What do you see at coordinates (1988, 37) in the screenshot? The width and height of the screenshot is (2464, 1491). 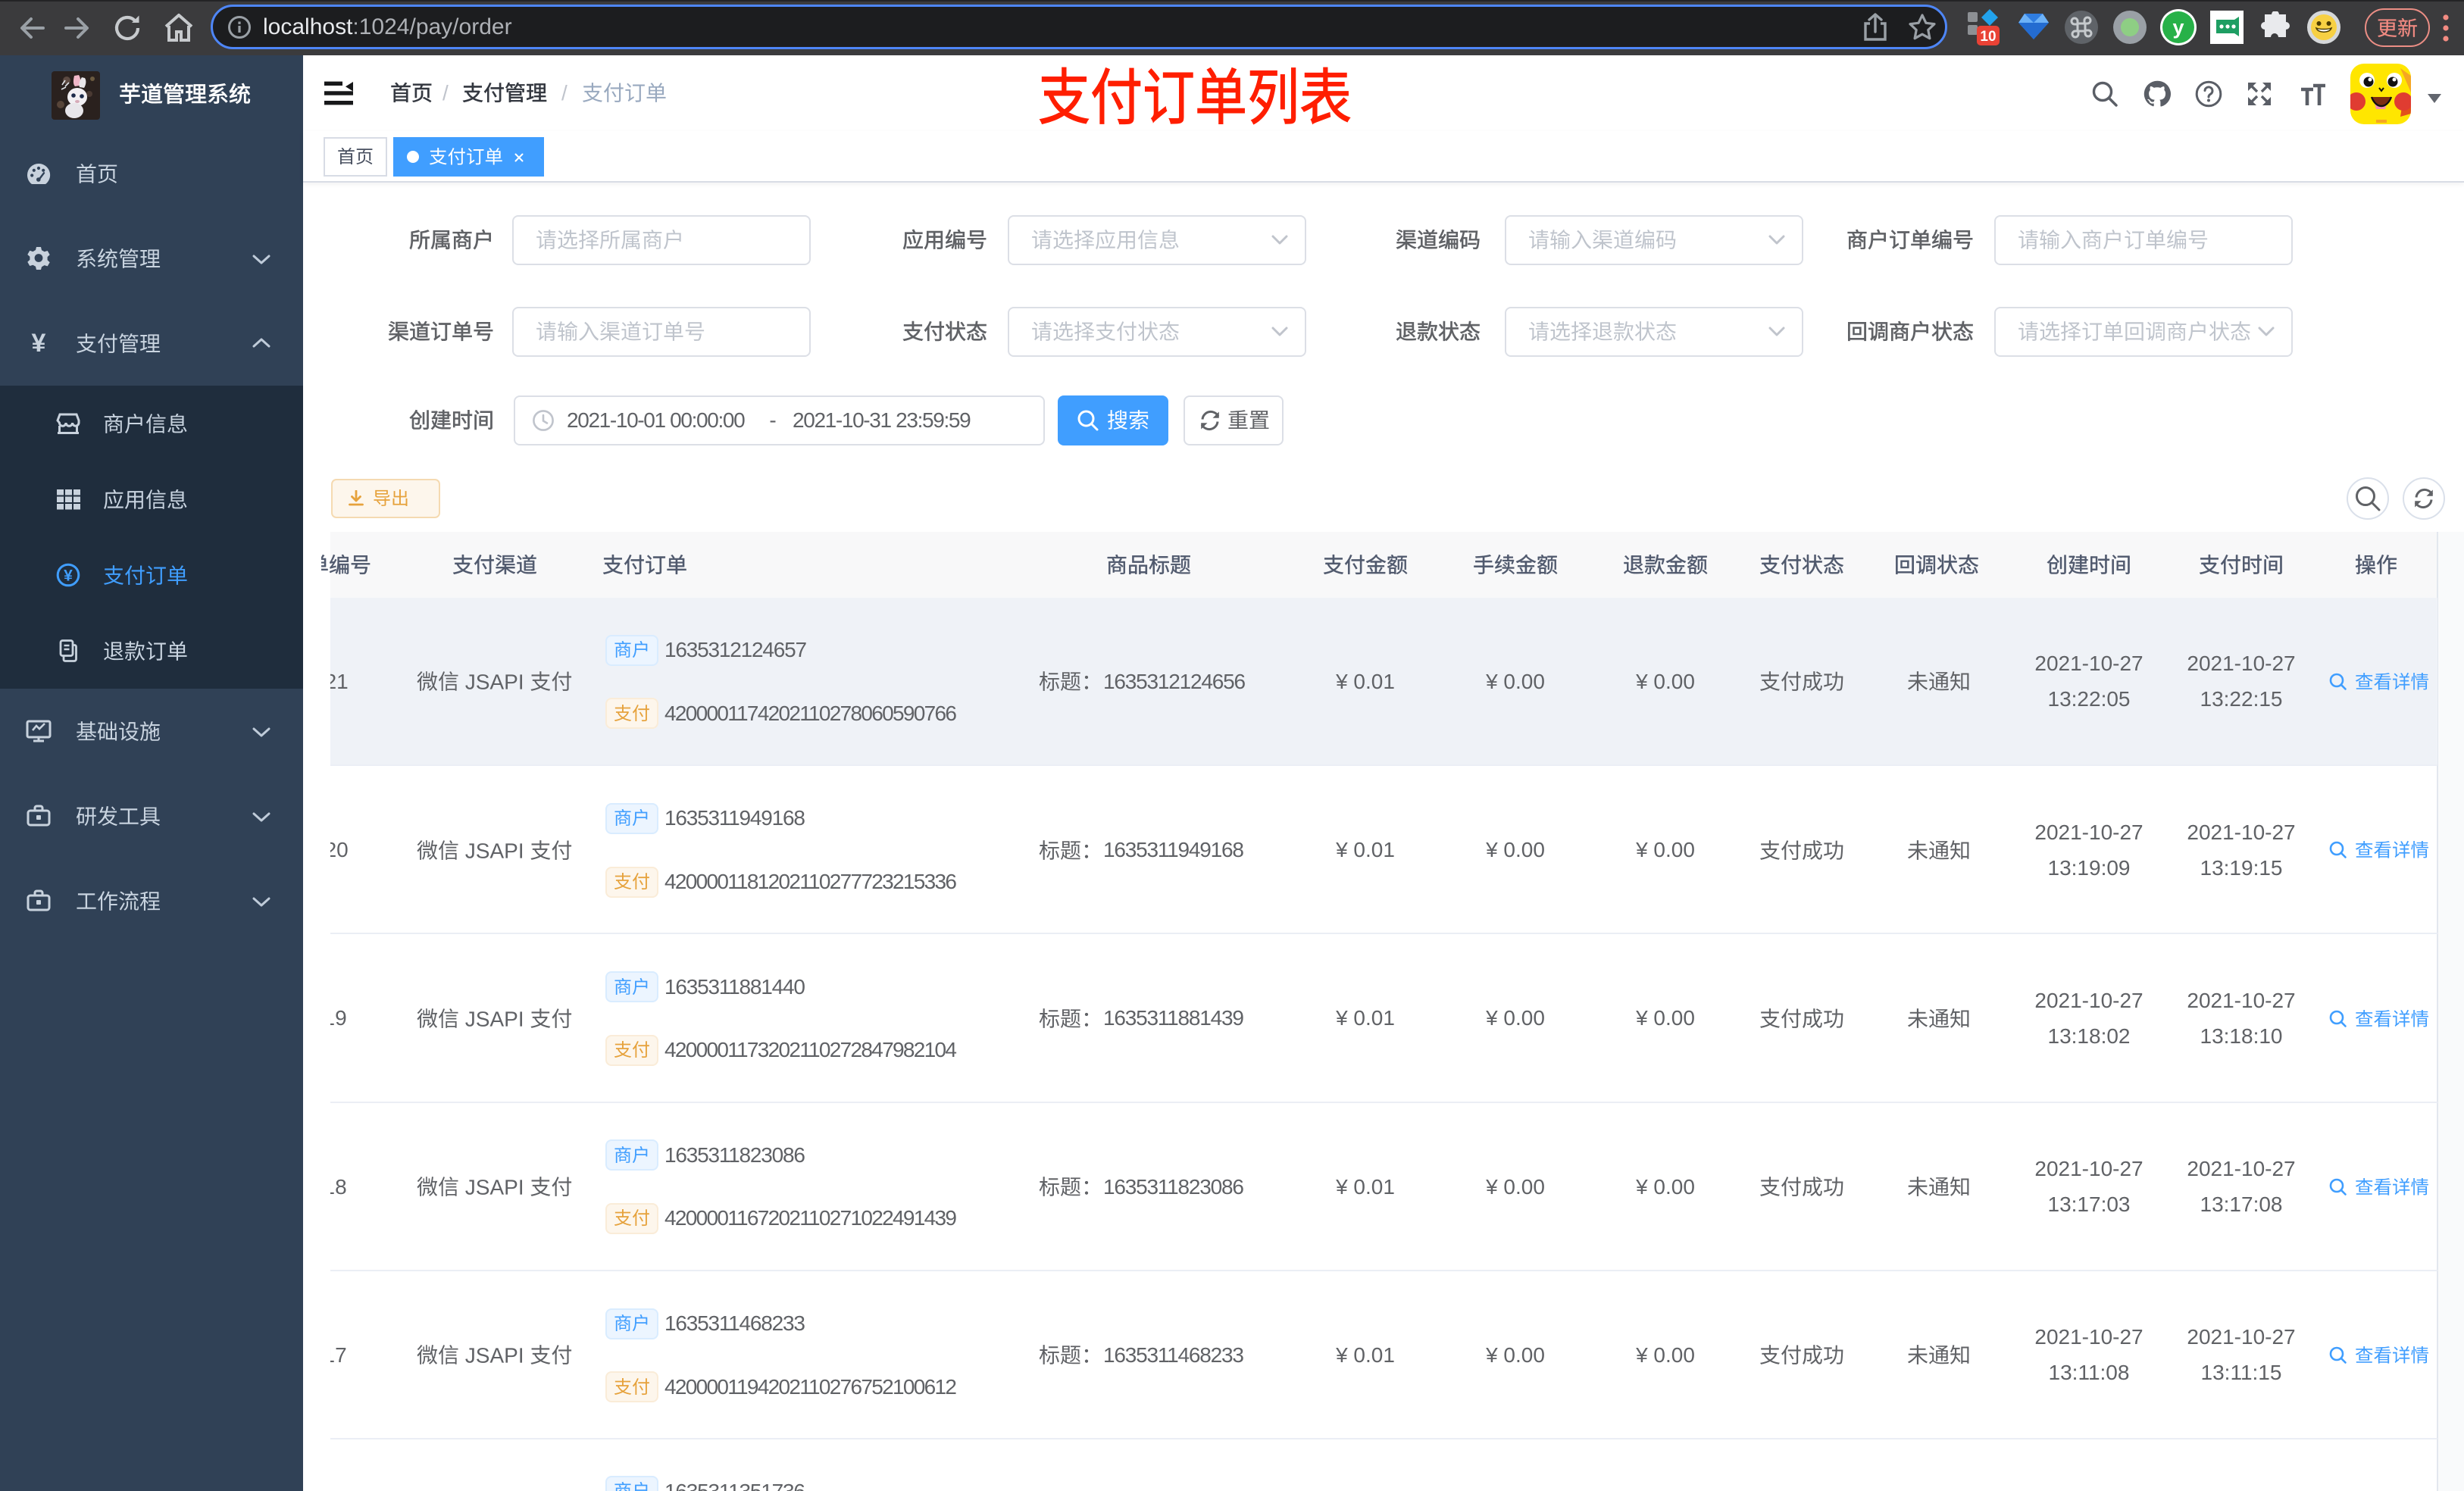 I see `svg-text: 10` at bounding box center [1988, 37].